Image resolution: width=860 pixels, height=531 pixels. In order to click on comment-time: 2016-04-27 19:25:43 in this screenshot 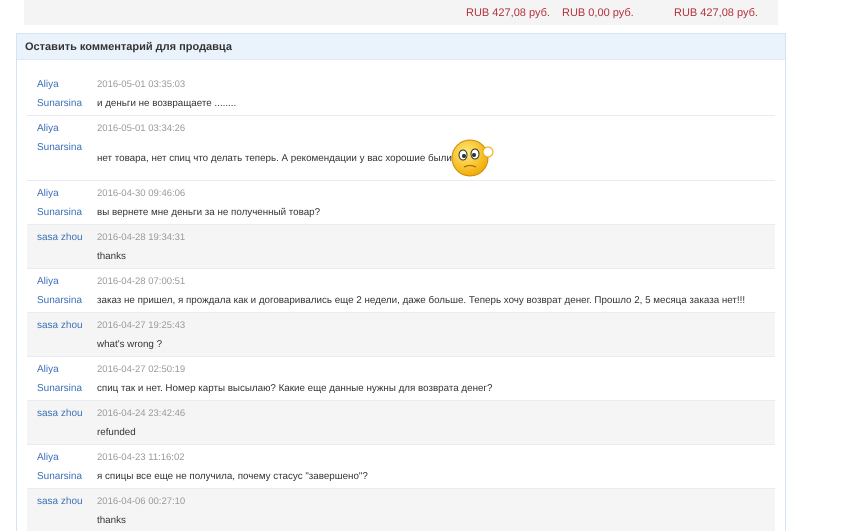, I will do `click(141, 326)`.